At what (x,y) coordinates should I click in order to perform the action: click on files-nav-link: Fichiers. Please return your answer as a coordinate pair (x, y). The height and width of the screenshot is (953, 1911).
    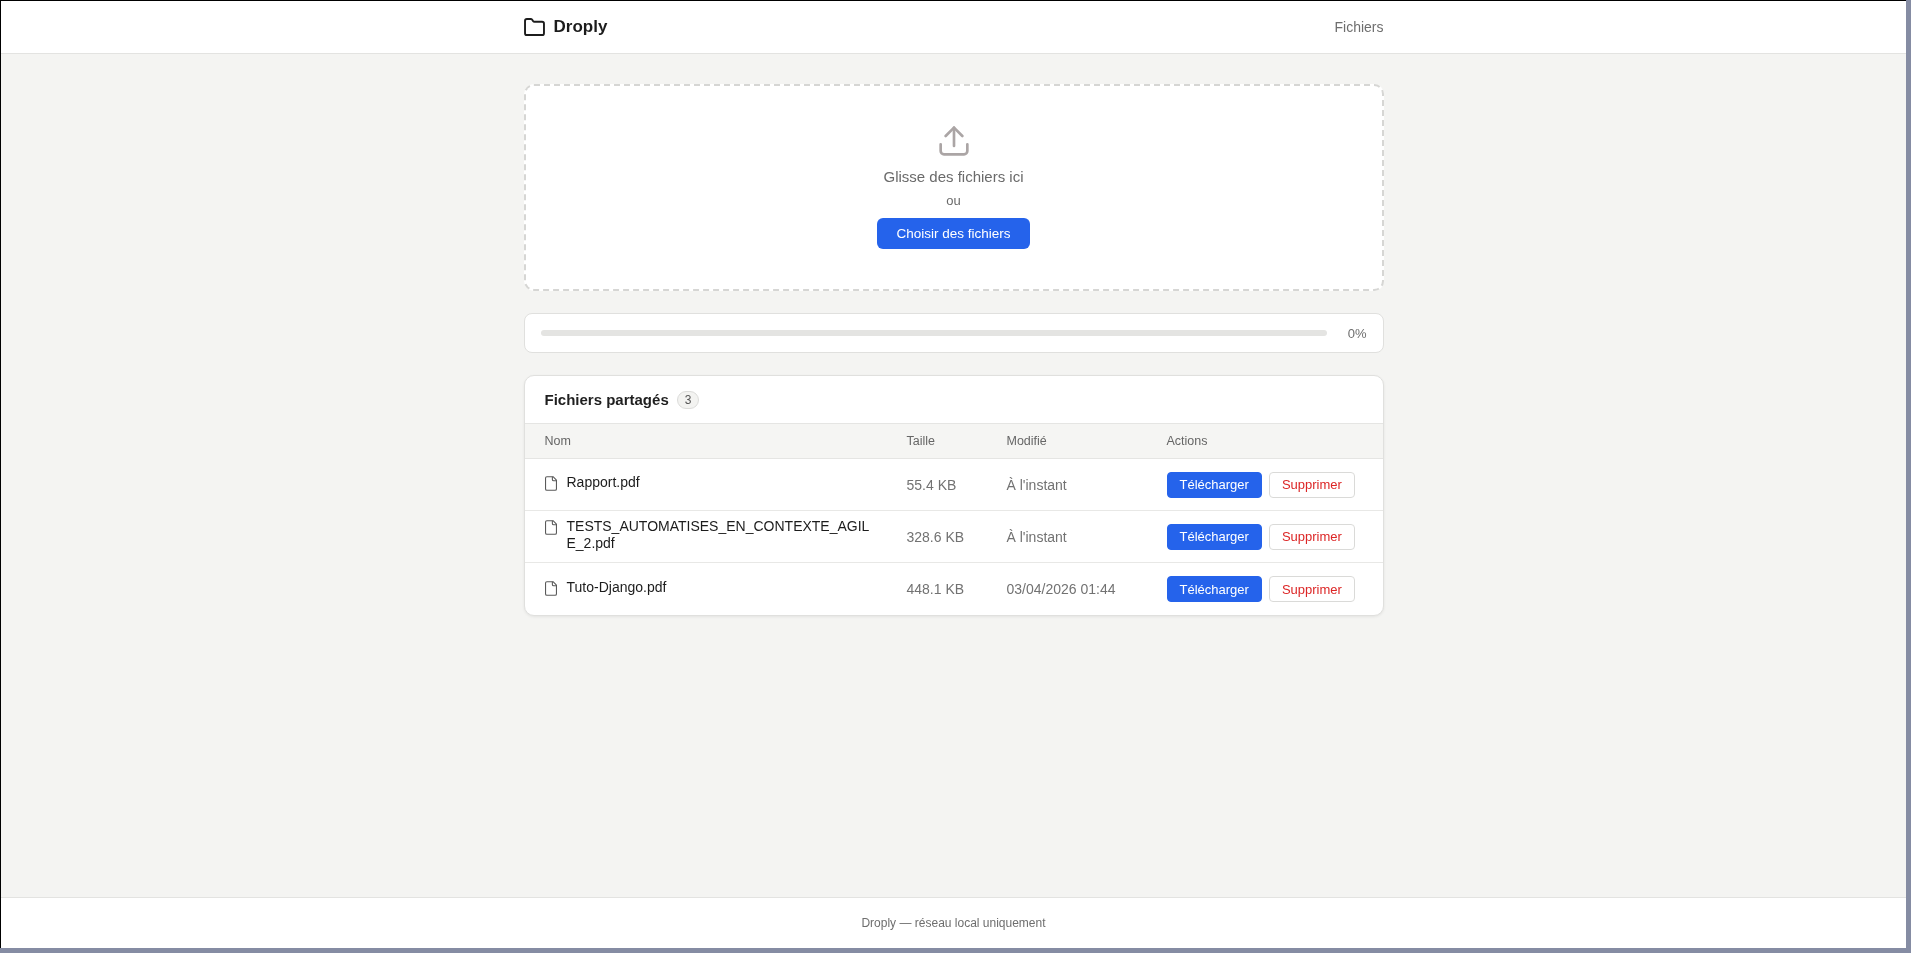
    Looking at the image, I should click on (1359, 27).